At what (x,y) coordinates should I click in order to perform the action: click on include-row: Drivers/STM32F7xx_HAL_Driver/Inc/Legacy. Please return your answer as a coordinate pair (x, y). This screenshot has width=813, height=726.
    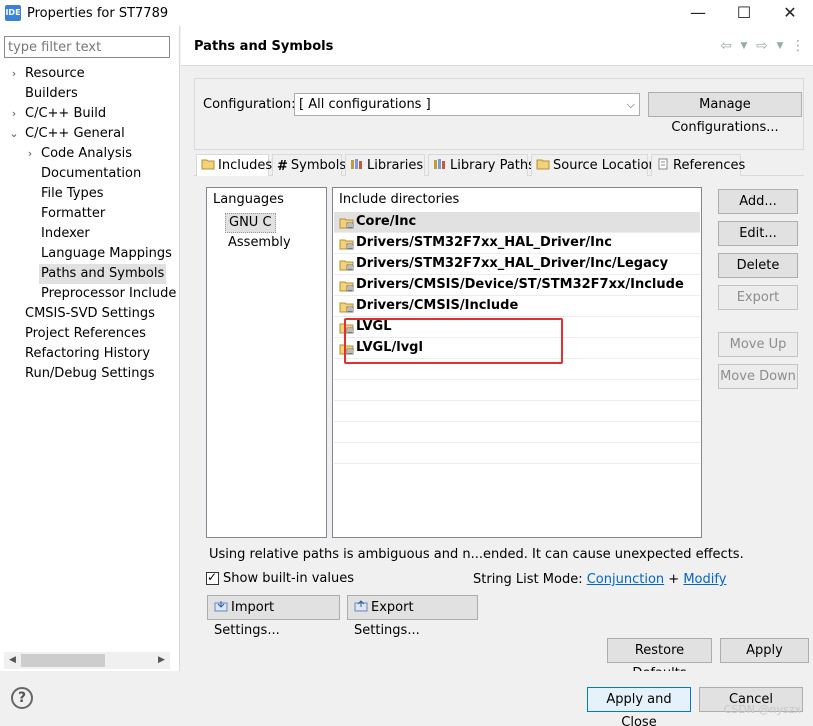
    Looking at the image, I should click on (517, 264).